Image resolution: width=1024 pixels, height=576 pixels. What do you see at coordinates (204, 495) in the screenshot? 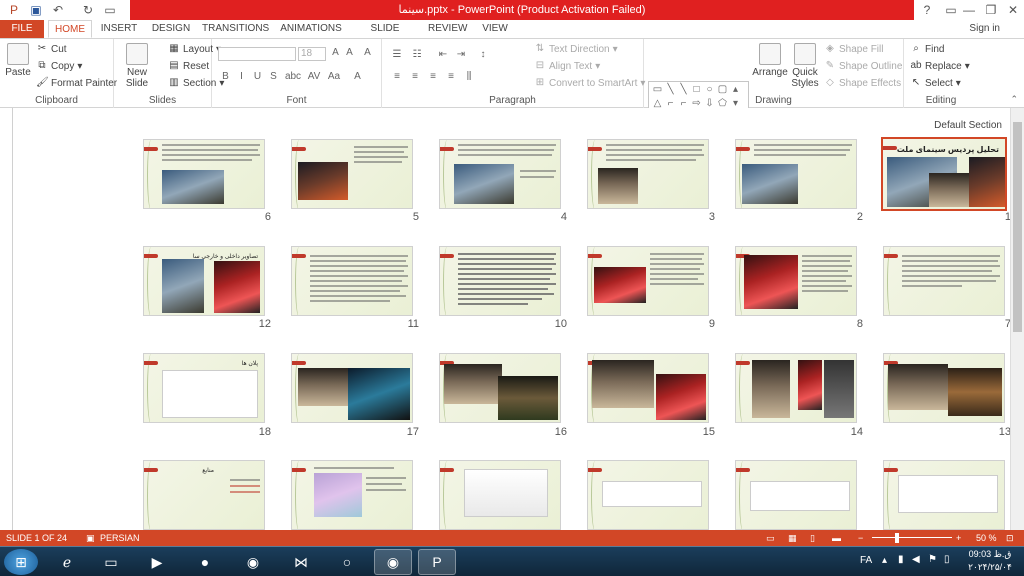
I see `slide-thumbnail-24: منابع` at bounding box center [204, 495].